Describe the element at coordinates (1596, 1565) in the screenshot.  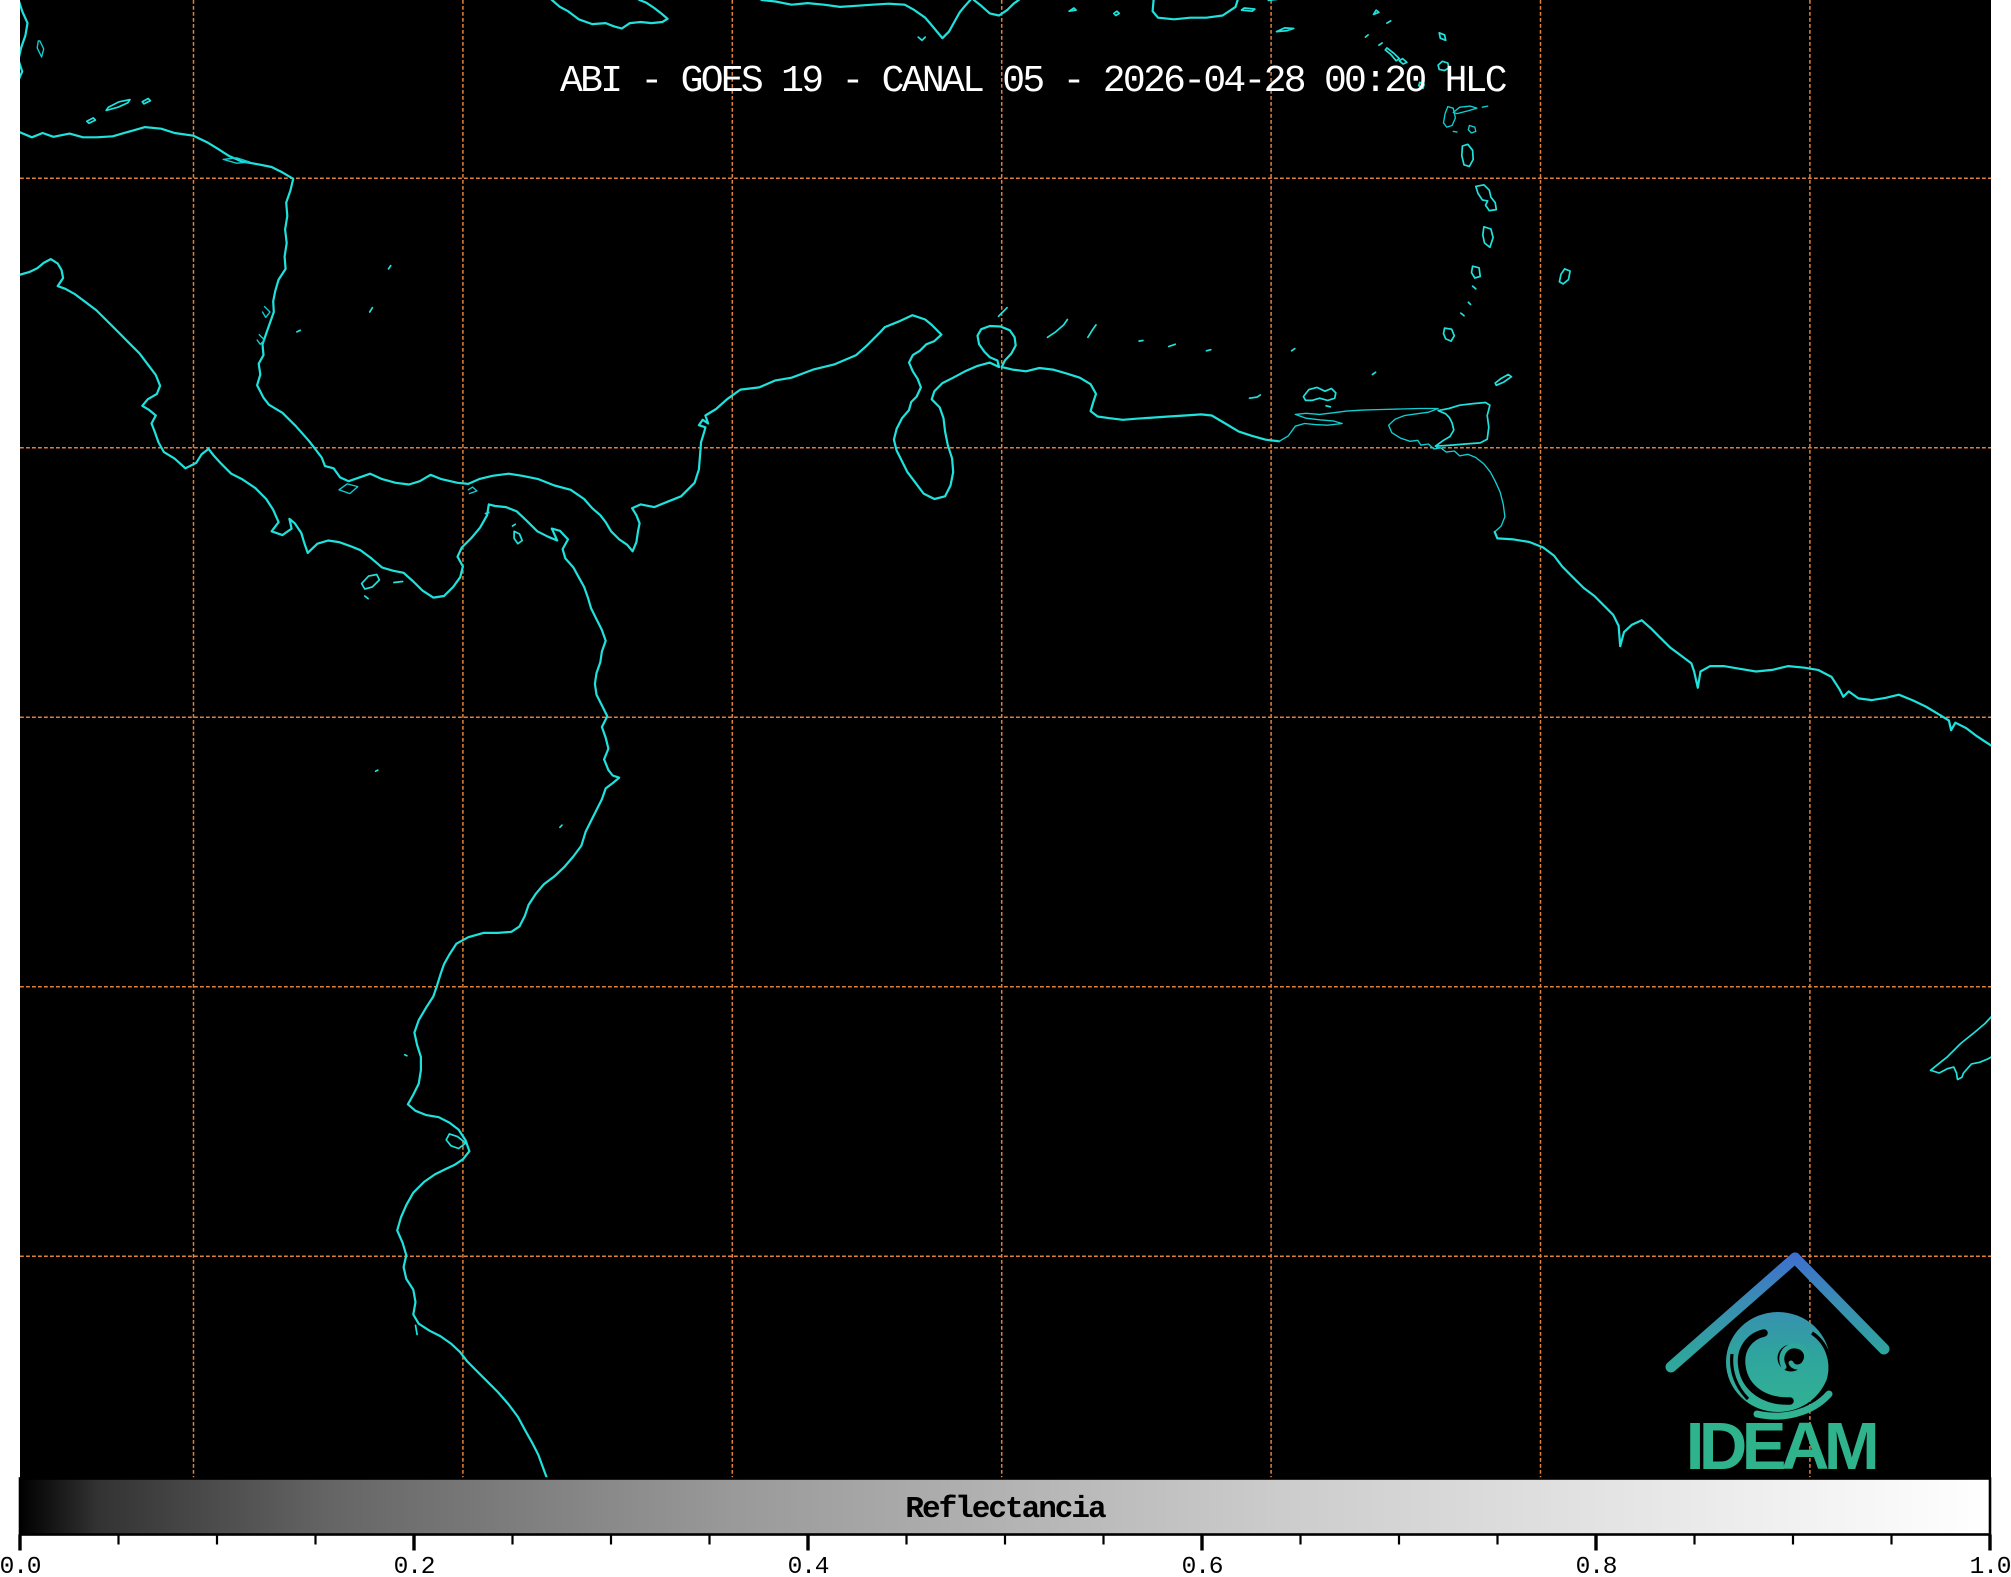
I see `svg-text: 0.8` at that location.